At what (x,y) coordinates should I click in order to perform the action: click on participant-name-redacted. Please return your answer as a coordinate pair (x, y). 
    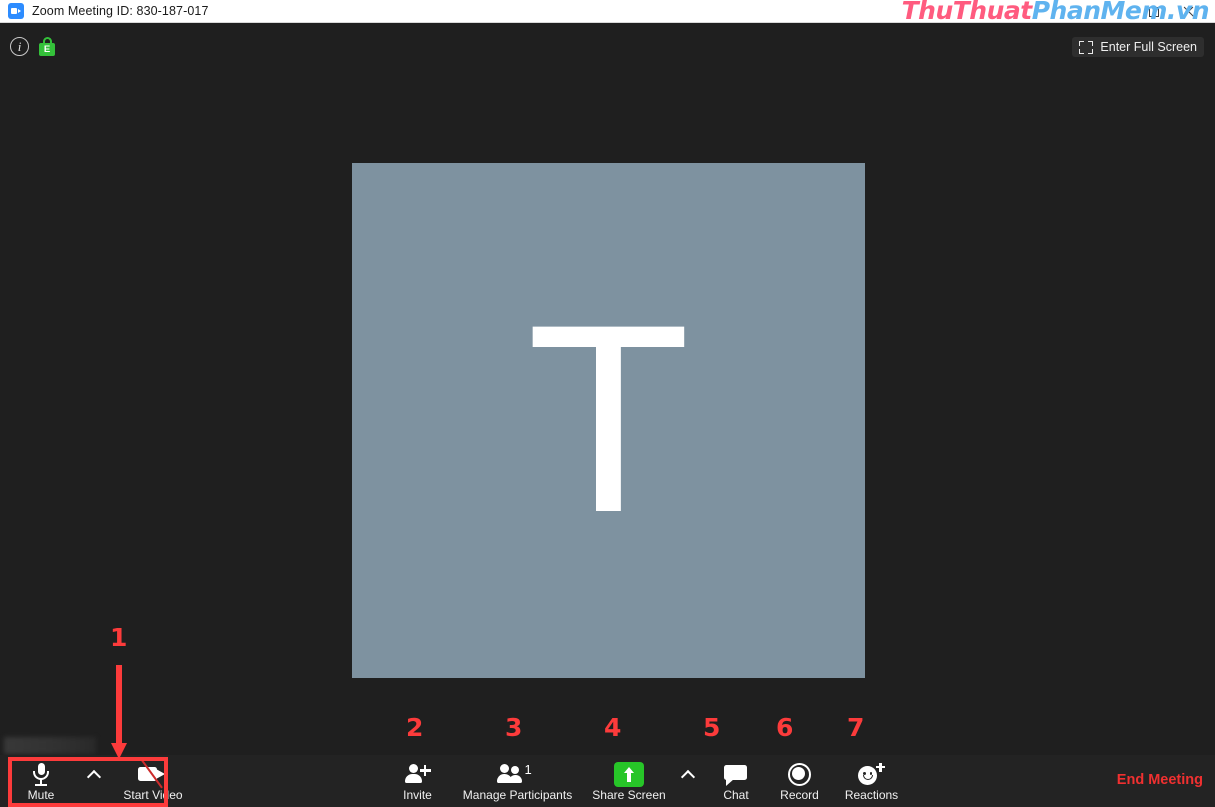
    Looking at the image, I should click on (50, 745).